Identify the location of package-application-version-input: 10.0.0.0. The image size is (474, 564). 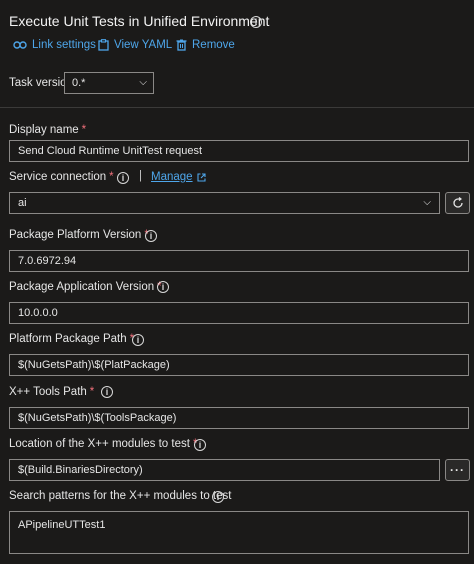
(239, 313).